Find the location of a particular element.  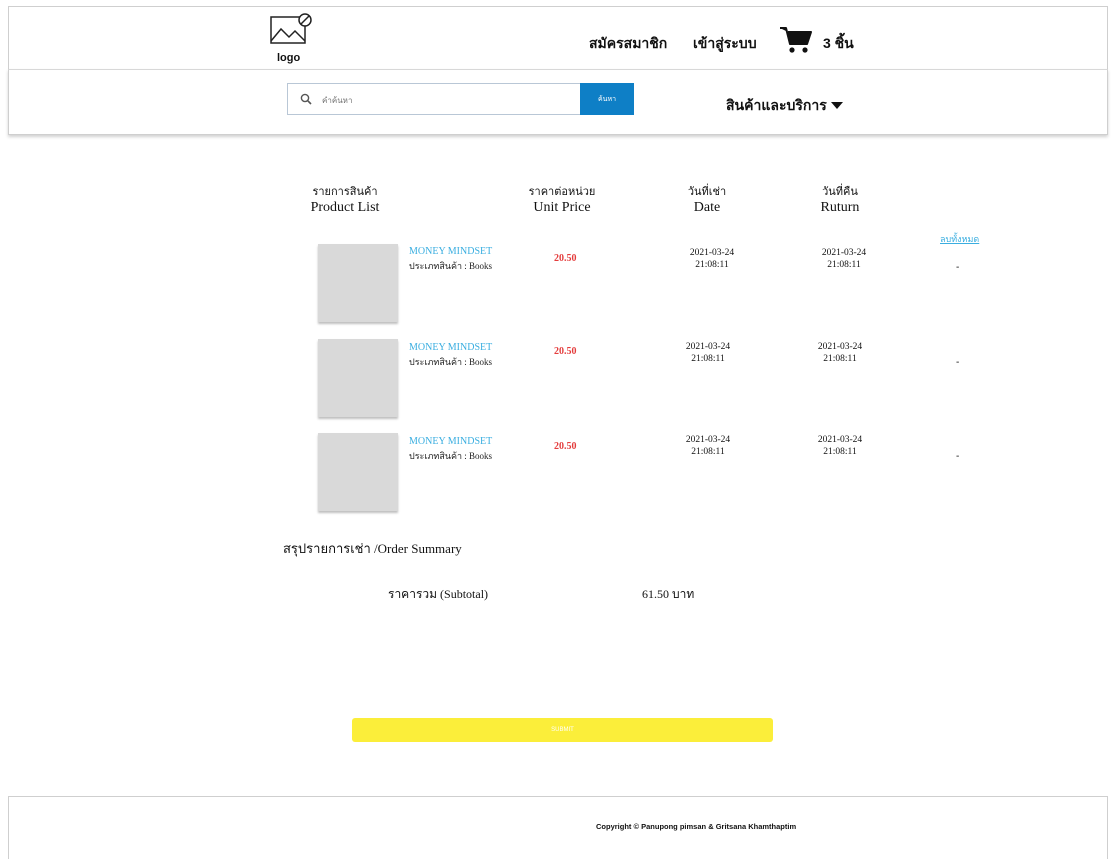

header-date: วันที่เช่า Date is located at coordinates (707, 200).